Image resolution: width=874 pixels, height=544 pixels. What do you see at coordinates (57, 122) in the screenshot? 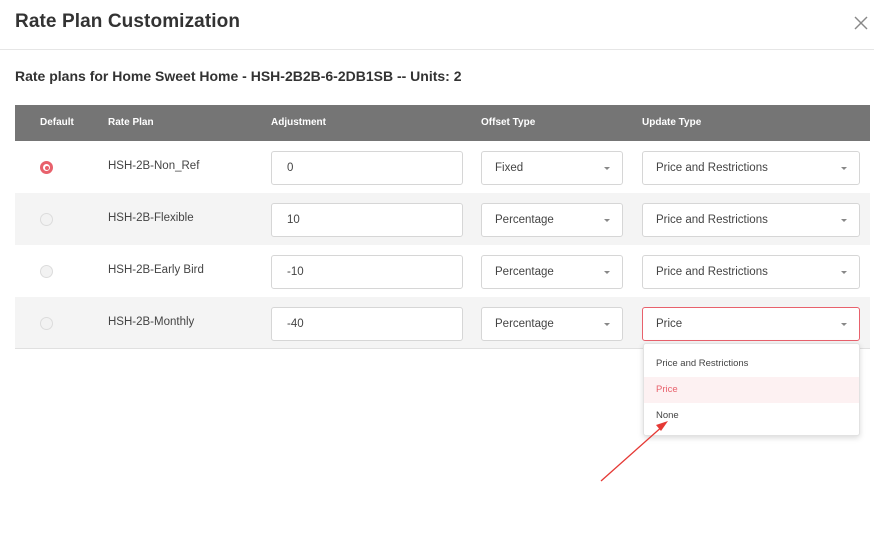
I see `header-default: Default` at bounding box center [57, 122].